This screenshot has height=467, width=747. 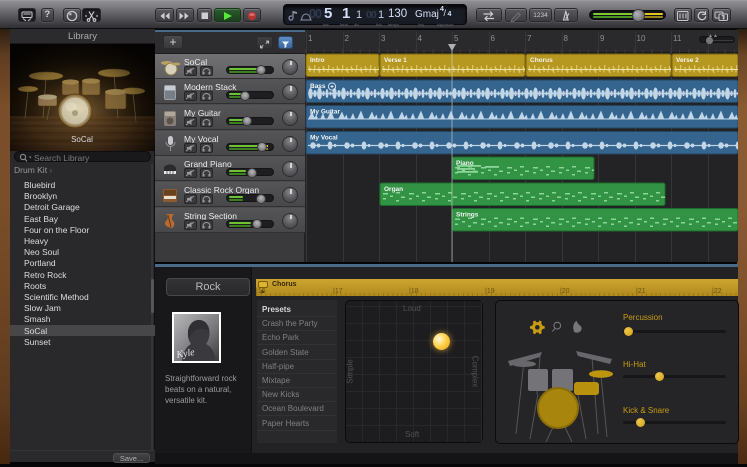 What do you see at coordinates (317, 60) in the screenshot?
I see `svg-text: Intro` at bounding box center [317, 60].